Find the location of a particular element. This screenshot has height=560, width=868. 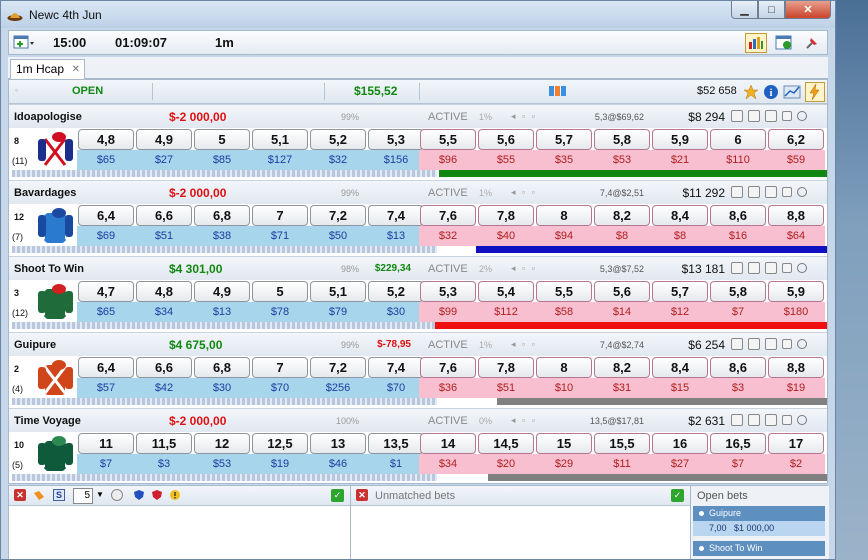

lay-cell: 6,2 $59 is located at coordinates (796, 150).